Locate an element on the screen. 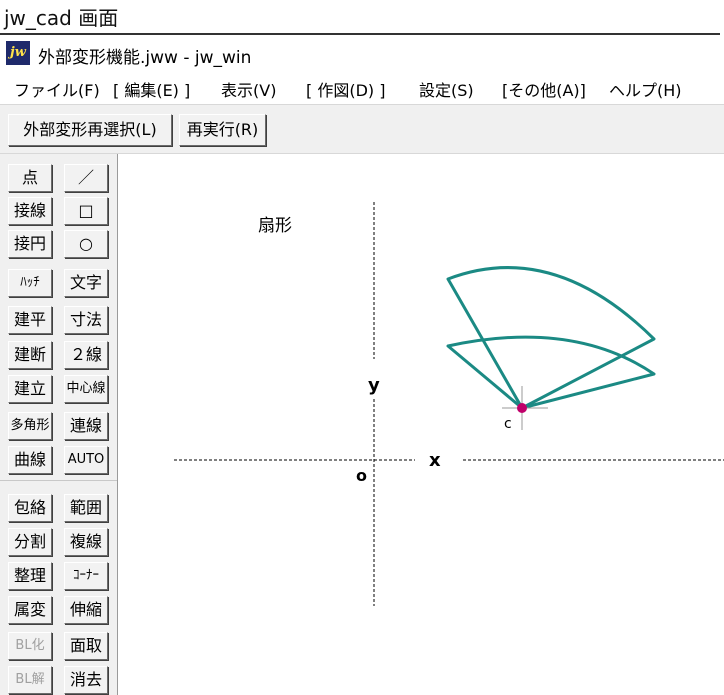 Image resolution: width=724 pixels, height=695 pixels. sector-label: 扇形 is located at coordinates (275, 226).